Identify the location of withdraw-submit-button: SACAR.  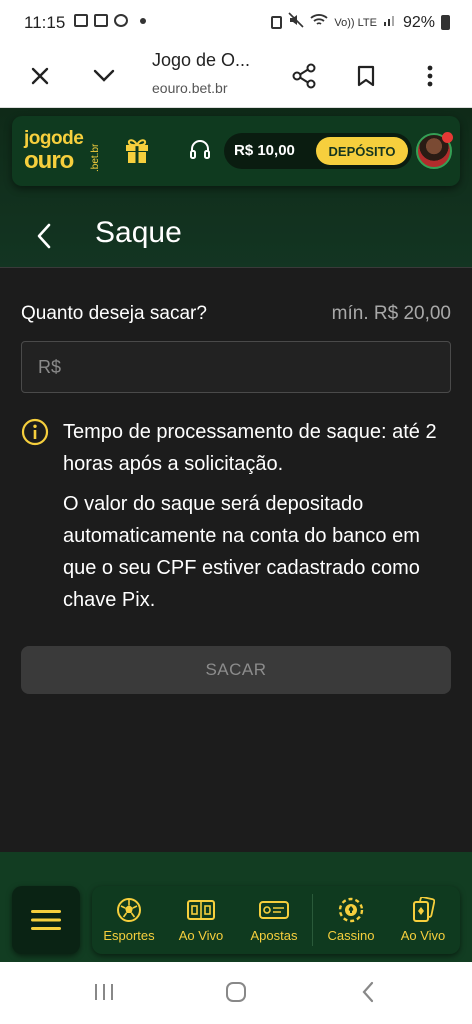
(236, 670).